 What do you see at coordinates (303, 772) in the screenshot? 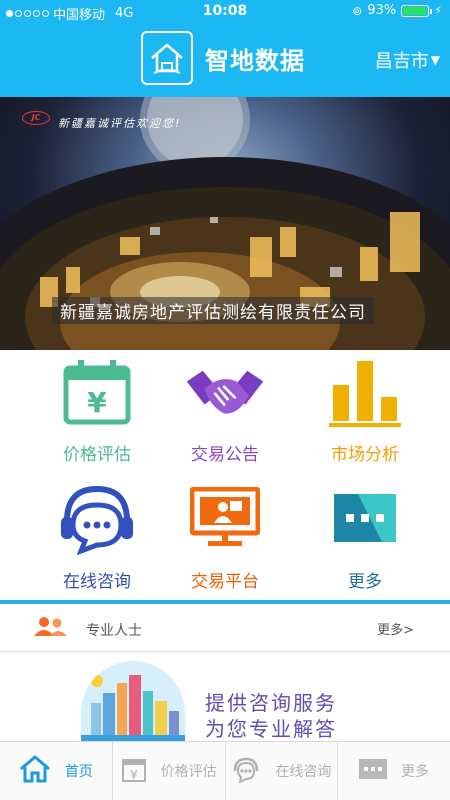
I see `tab-label: 在线咨询` at bounding box center [303, 772].